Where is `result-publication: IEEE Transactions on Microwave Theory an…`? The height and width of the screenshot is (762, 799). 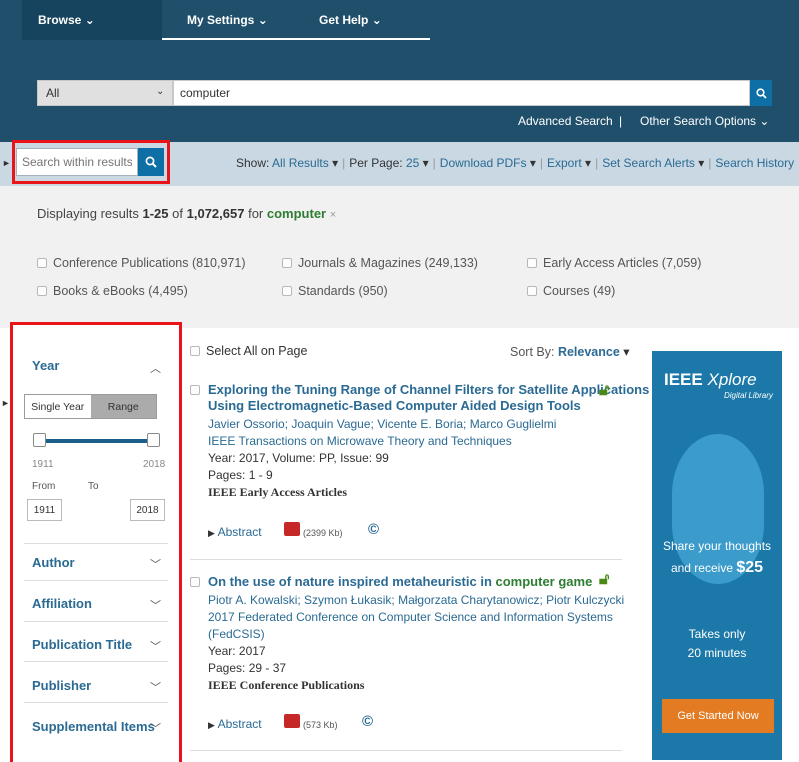
result-publication: IEEE Transactions on Microwave Theory an… is located at coordinates (382, 441).